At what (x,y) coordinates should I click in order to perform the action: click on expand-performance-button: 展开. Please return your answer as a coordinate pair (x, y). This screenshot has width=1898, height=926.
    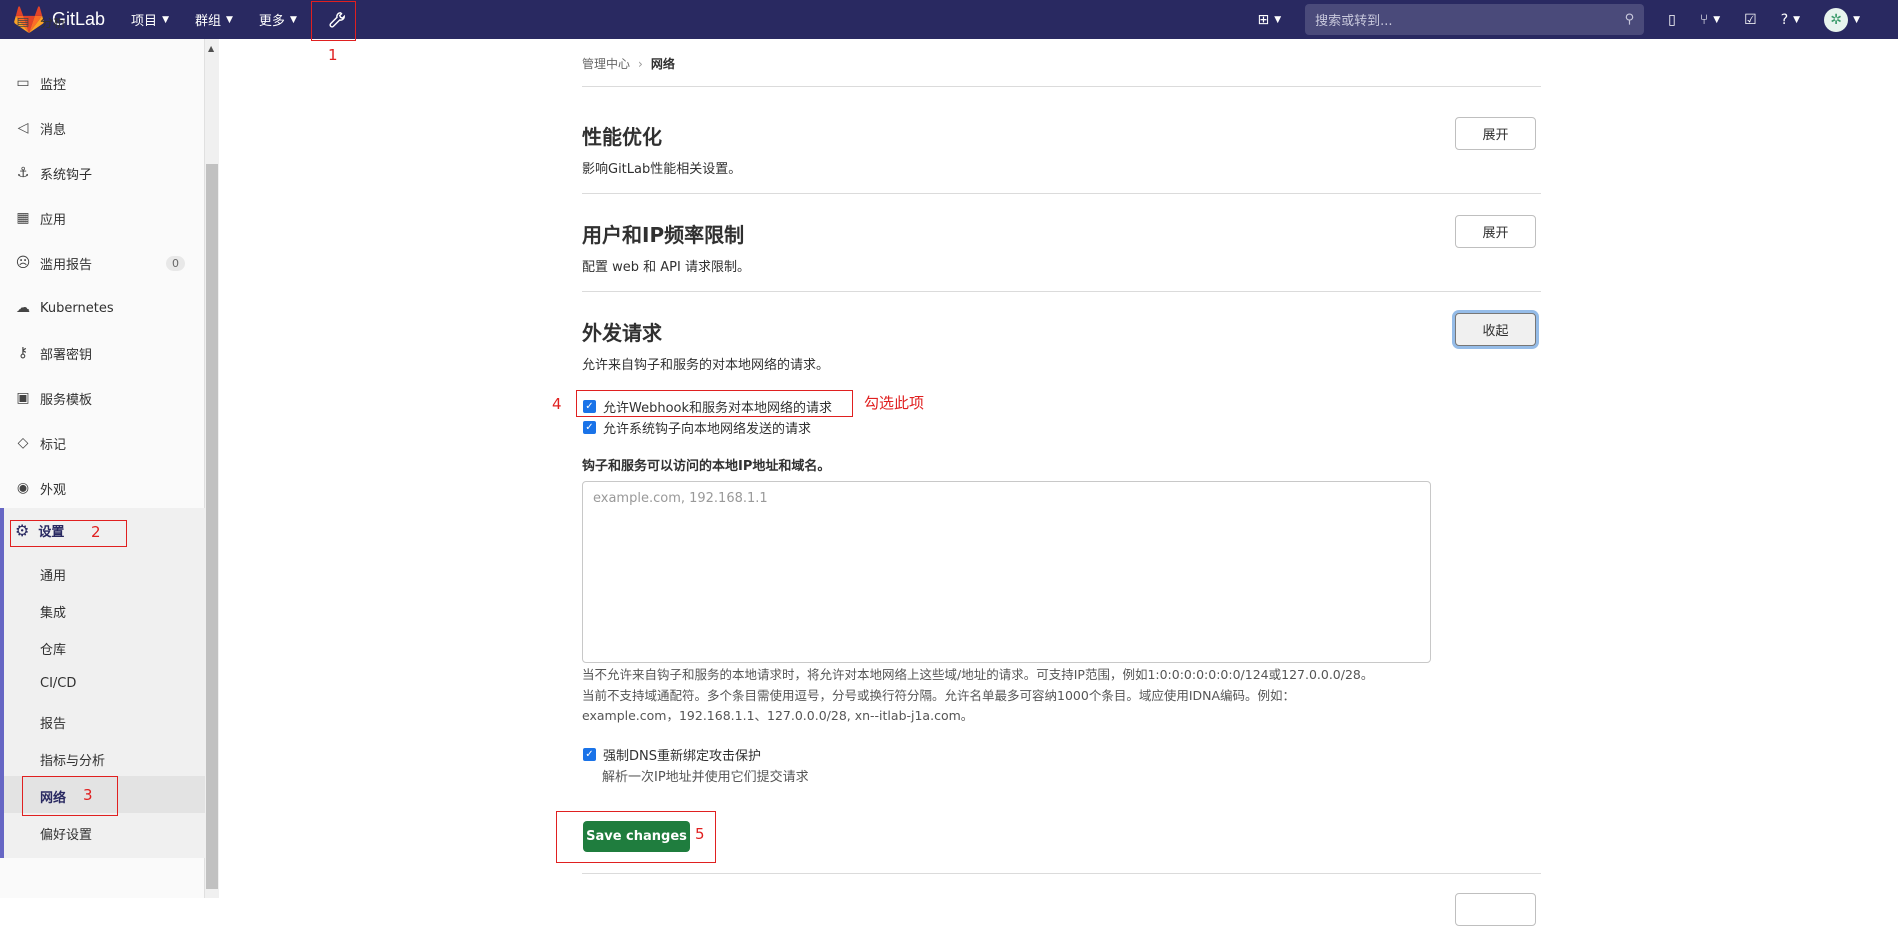
    Looking at the image, I should click on (1495, 133).